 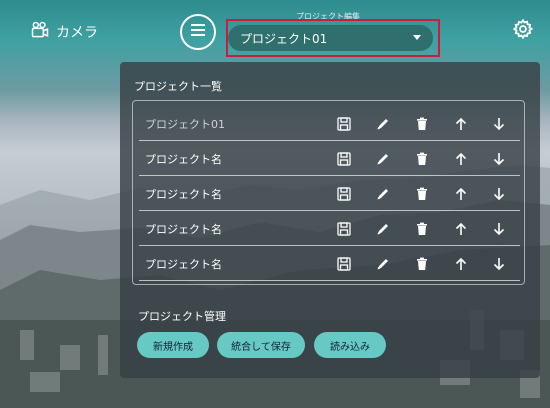 What do you see at coordinates (77, 33) in the screenshot?
I see `camera-label: カメラ` at bounding box center [77, 33].